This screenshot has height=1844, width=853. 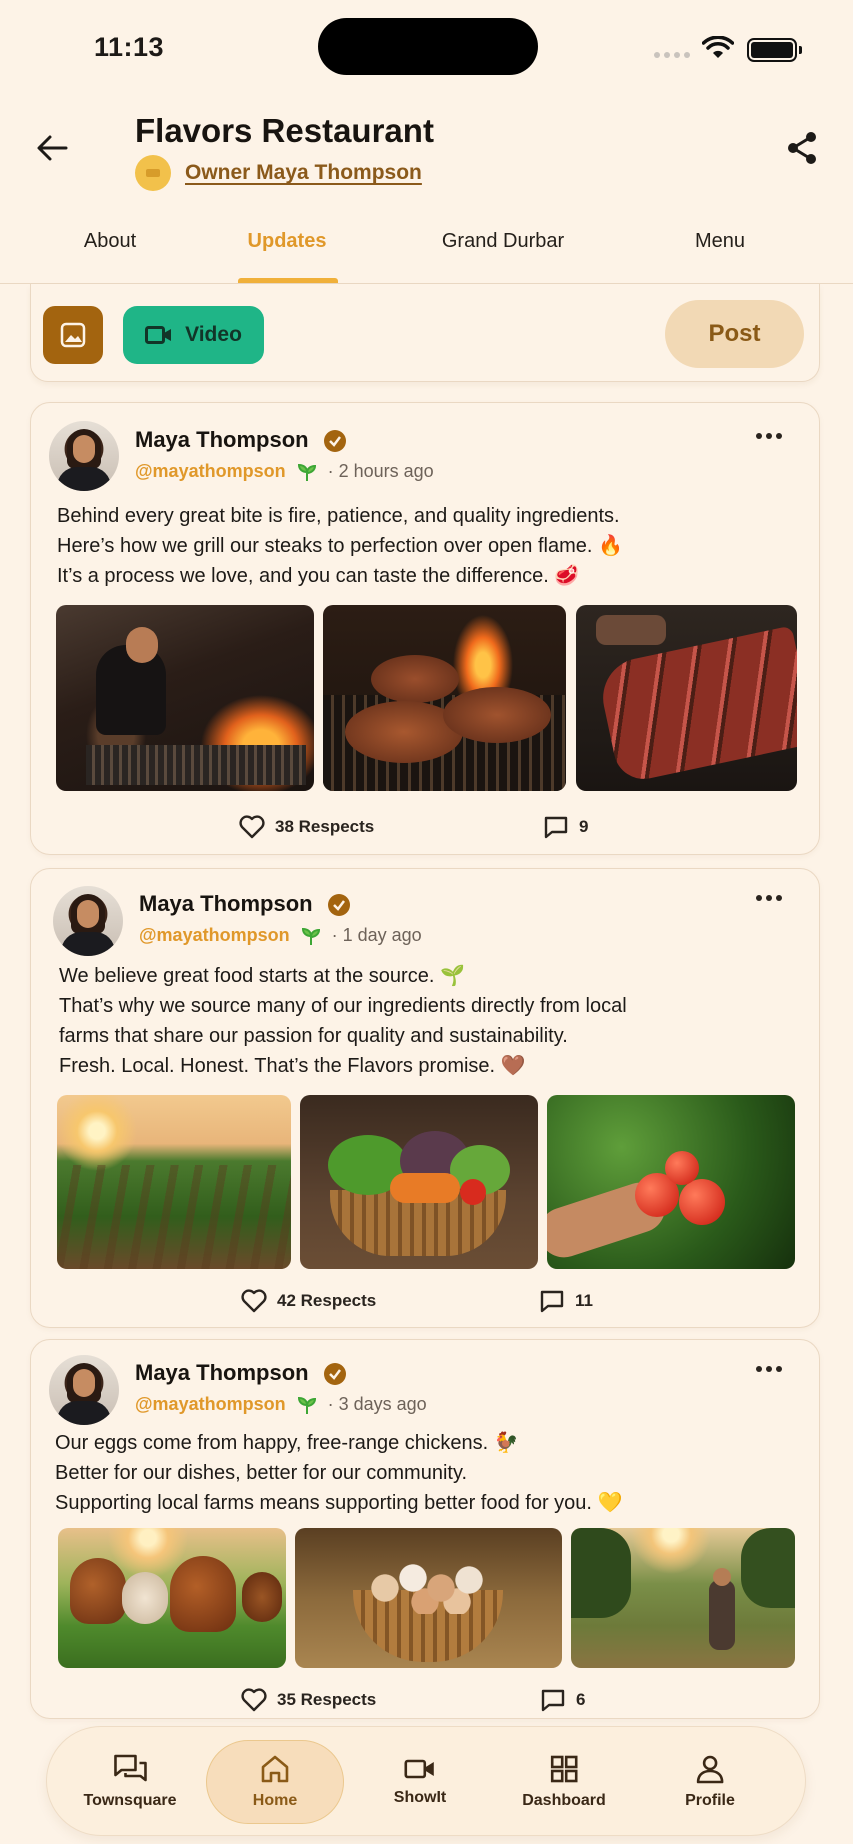 I want to click on post-time: · 1 day ago, so click(x=376, y=935).